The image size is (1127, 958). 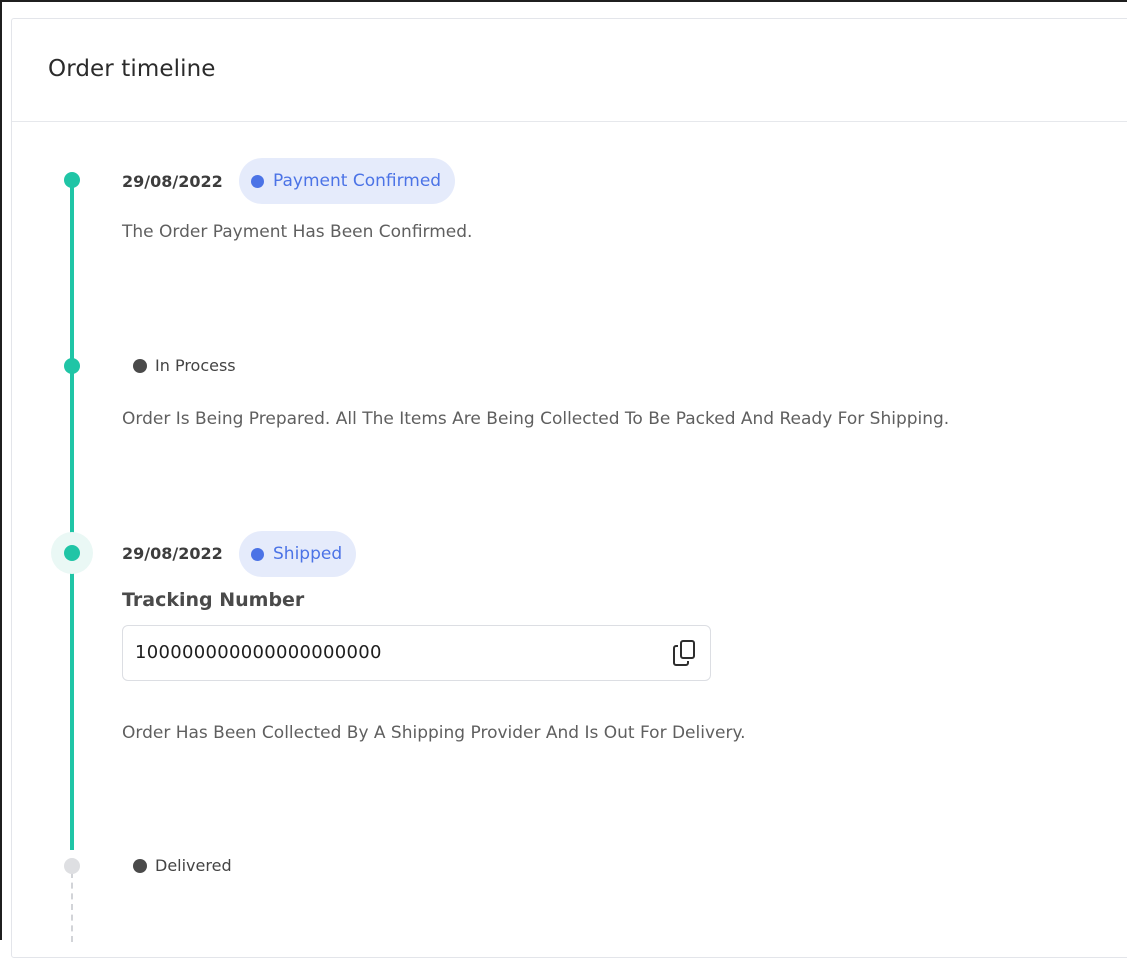 What do you see at coordinates (72, 180) in the screenshot?
I see `timeline-dot-payment-confirmed` at bounding box center [72, 180].